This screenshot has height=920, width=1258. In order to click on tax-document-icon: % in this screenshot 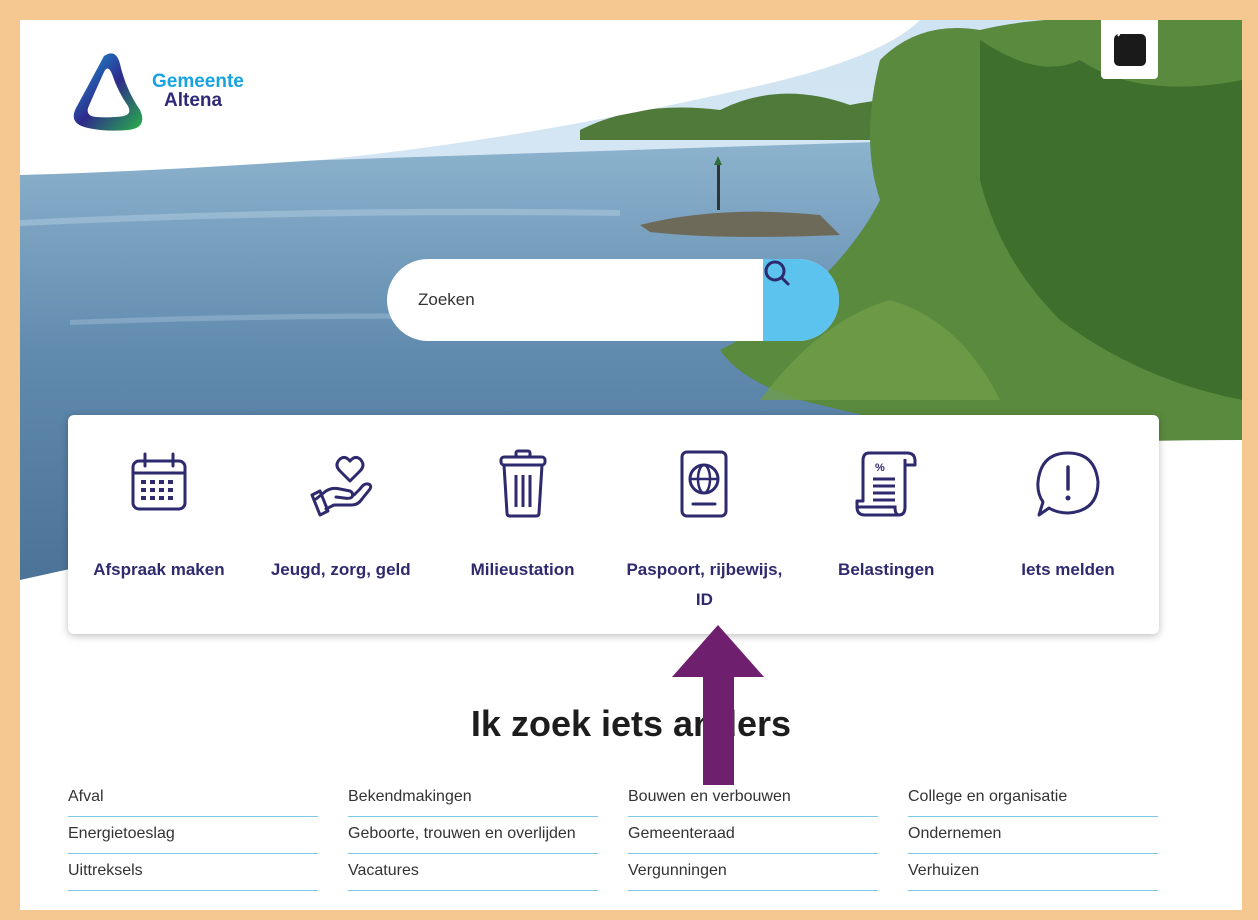, I will do `click(886, 484)`.